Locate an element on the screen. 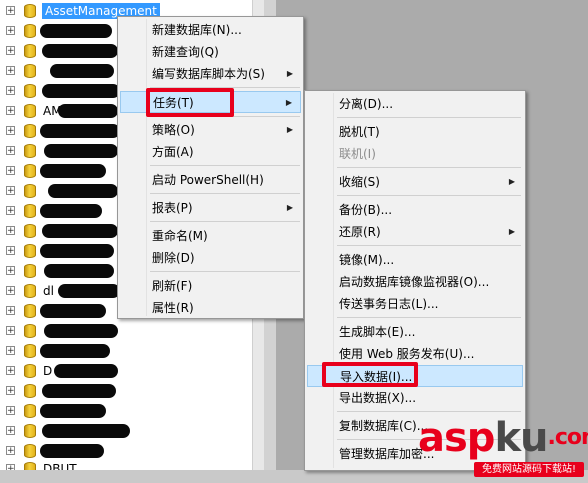 The height and width of the screenshot is (483, 588). task-bring-online: 联机(I) is located at coordinates (415, 154).